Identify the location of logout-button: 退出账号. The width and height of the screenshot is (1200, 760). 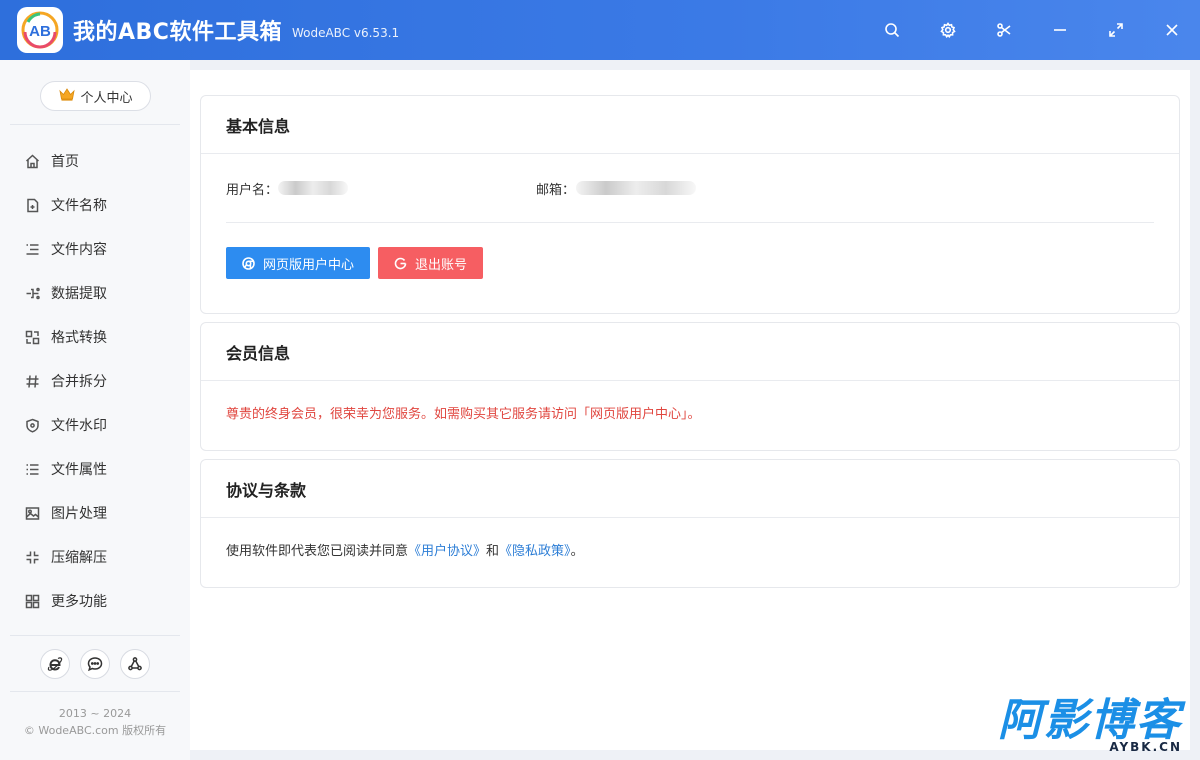
(431, 263).